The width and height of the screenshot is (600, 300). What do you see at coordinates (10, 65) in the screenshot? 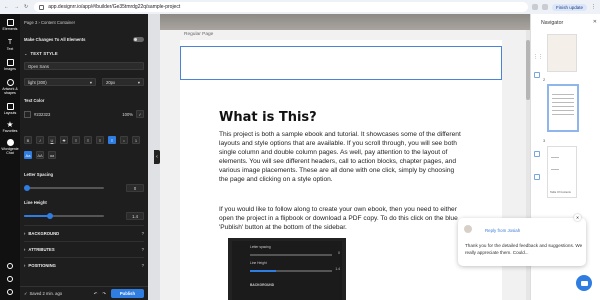
I see `sidebar-item-images: Images` at bounding box center [10, 65].